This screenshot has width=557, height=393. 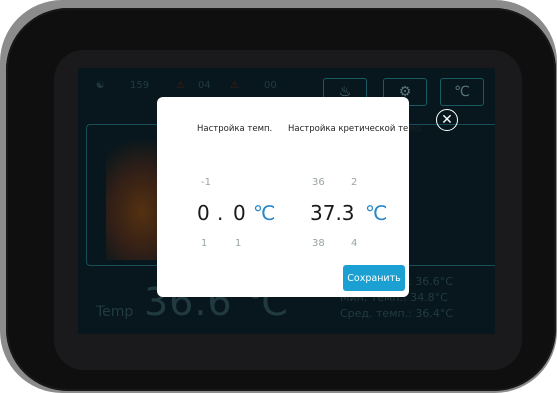 I want to click on picker-right-below-2: 4, so click(x=354, y=243).